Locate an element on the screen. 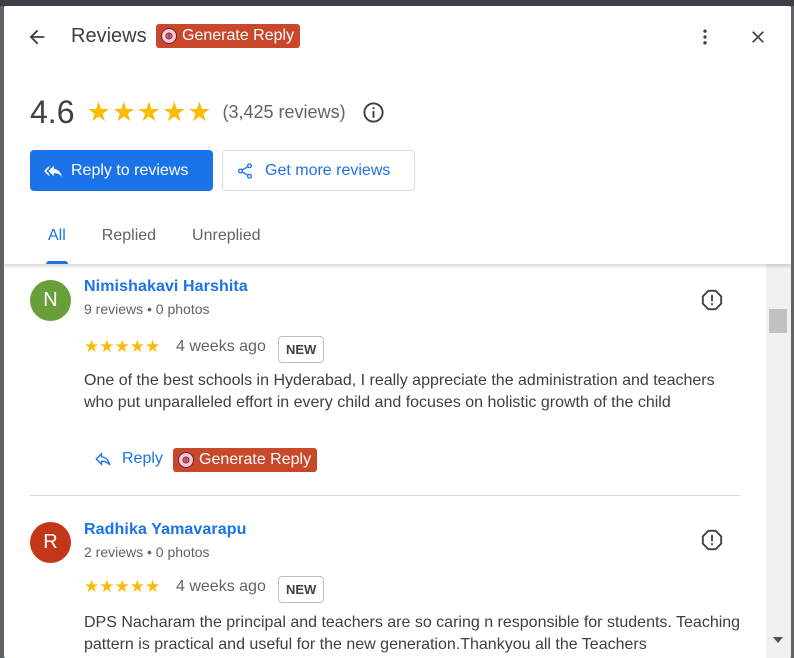  get-more-reviews-button: Get more reviews is located at coordinates (318, 170).